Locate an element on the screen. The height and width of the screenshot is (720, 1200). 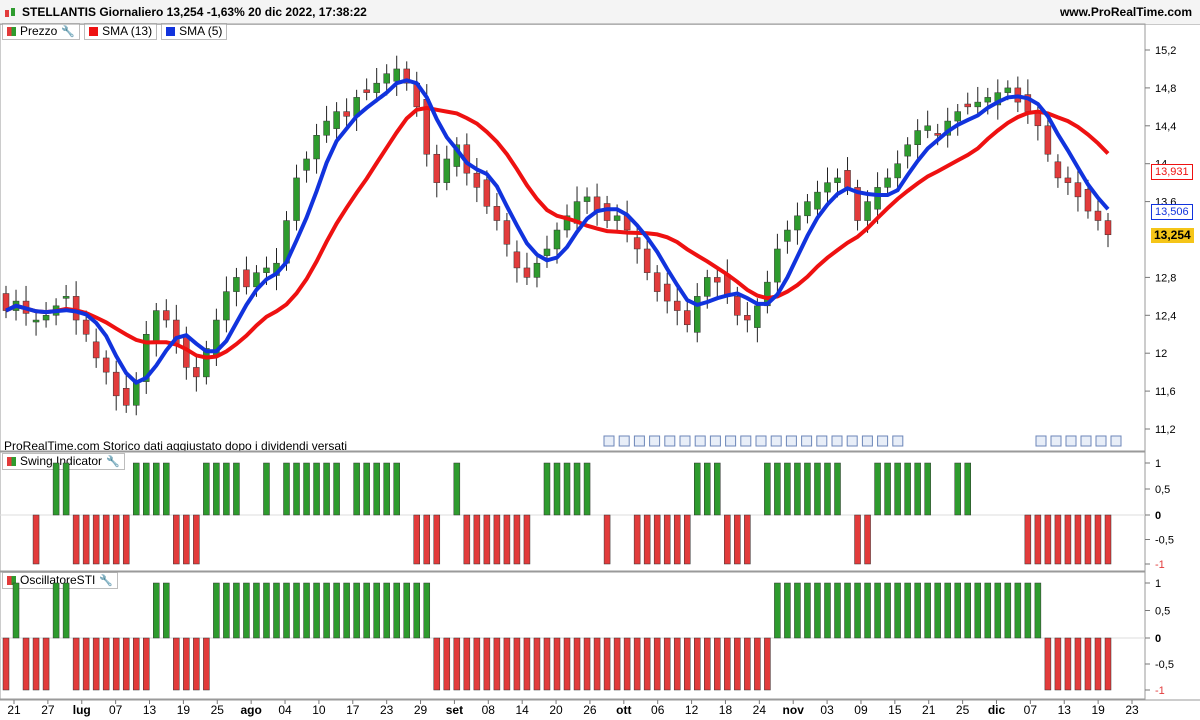
x-tick-label: dic is located at coordinates (997, 710).